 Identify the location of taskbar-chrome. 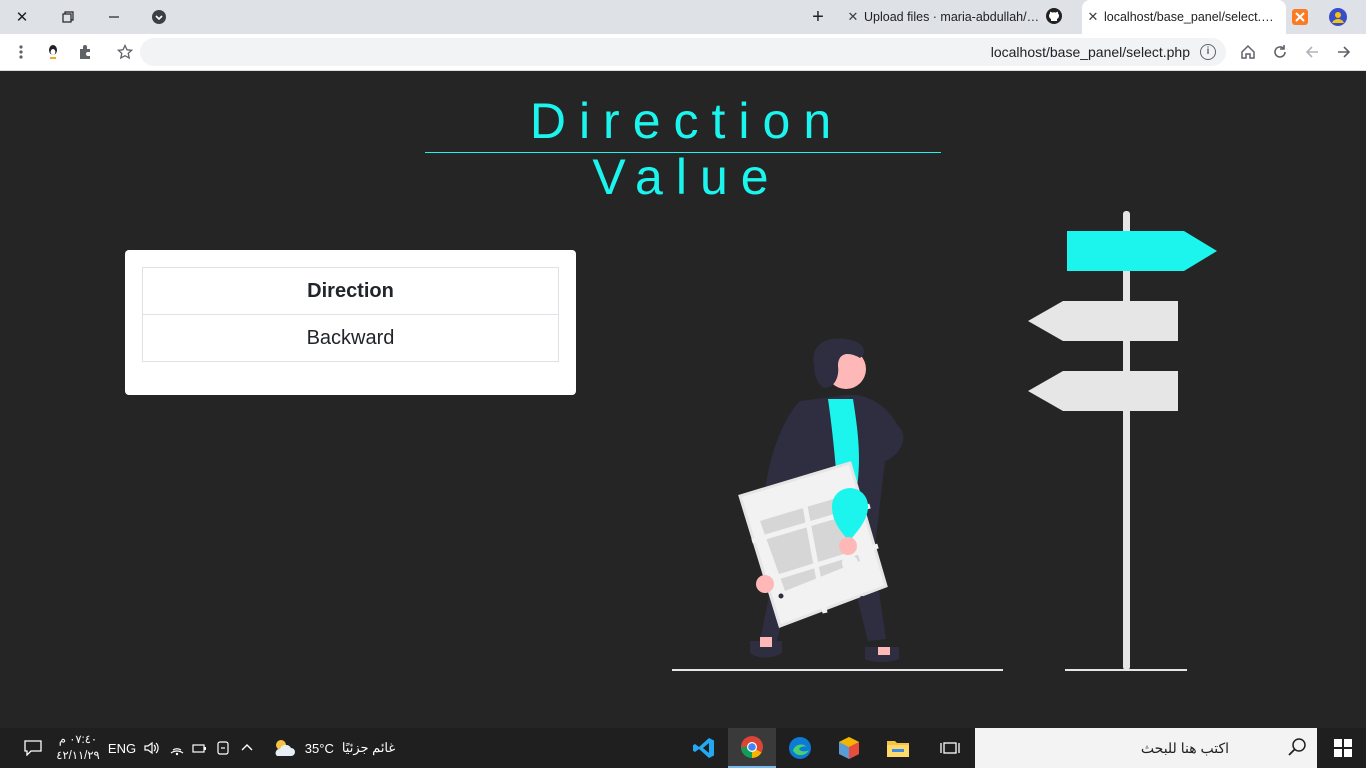
(752, 748).